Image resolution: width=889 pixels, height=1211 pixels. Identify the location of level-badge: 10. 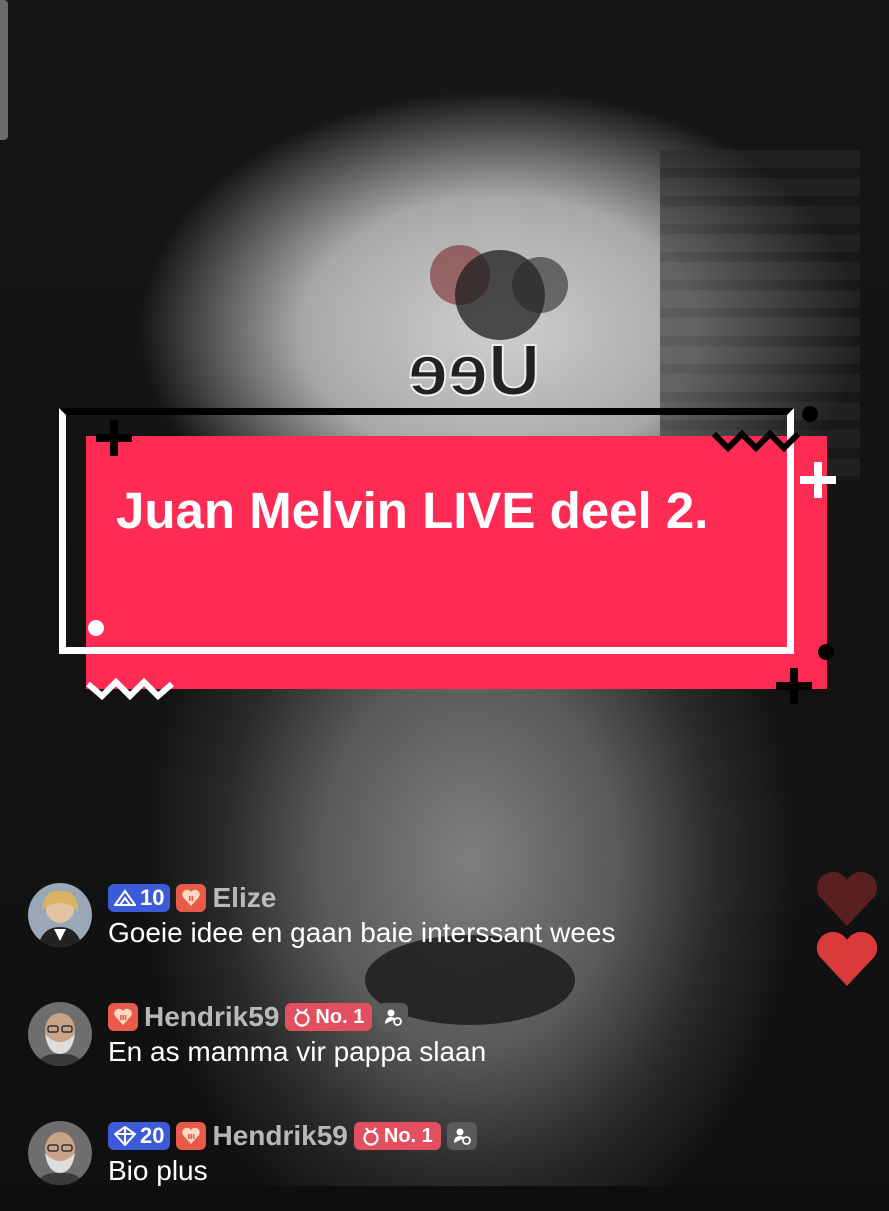
(139, 898).